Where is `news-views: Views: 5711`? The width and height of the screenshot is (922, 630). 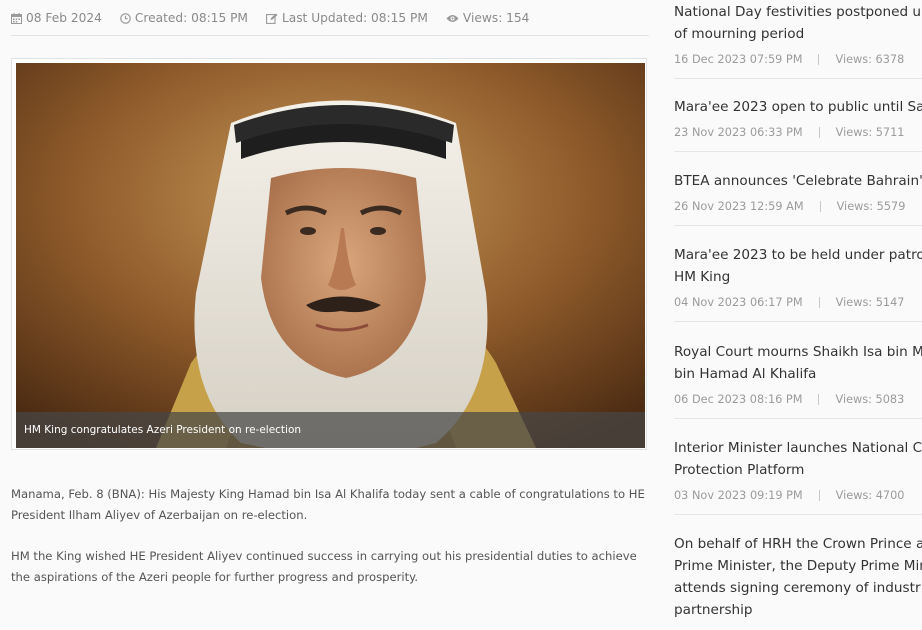
news-views: Views: 5711 is located at coordinates (870, 132).